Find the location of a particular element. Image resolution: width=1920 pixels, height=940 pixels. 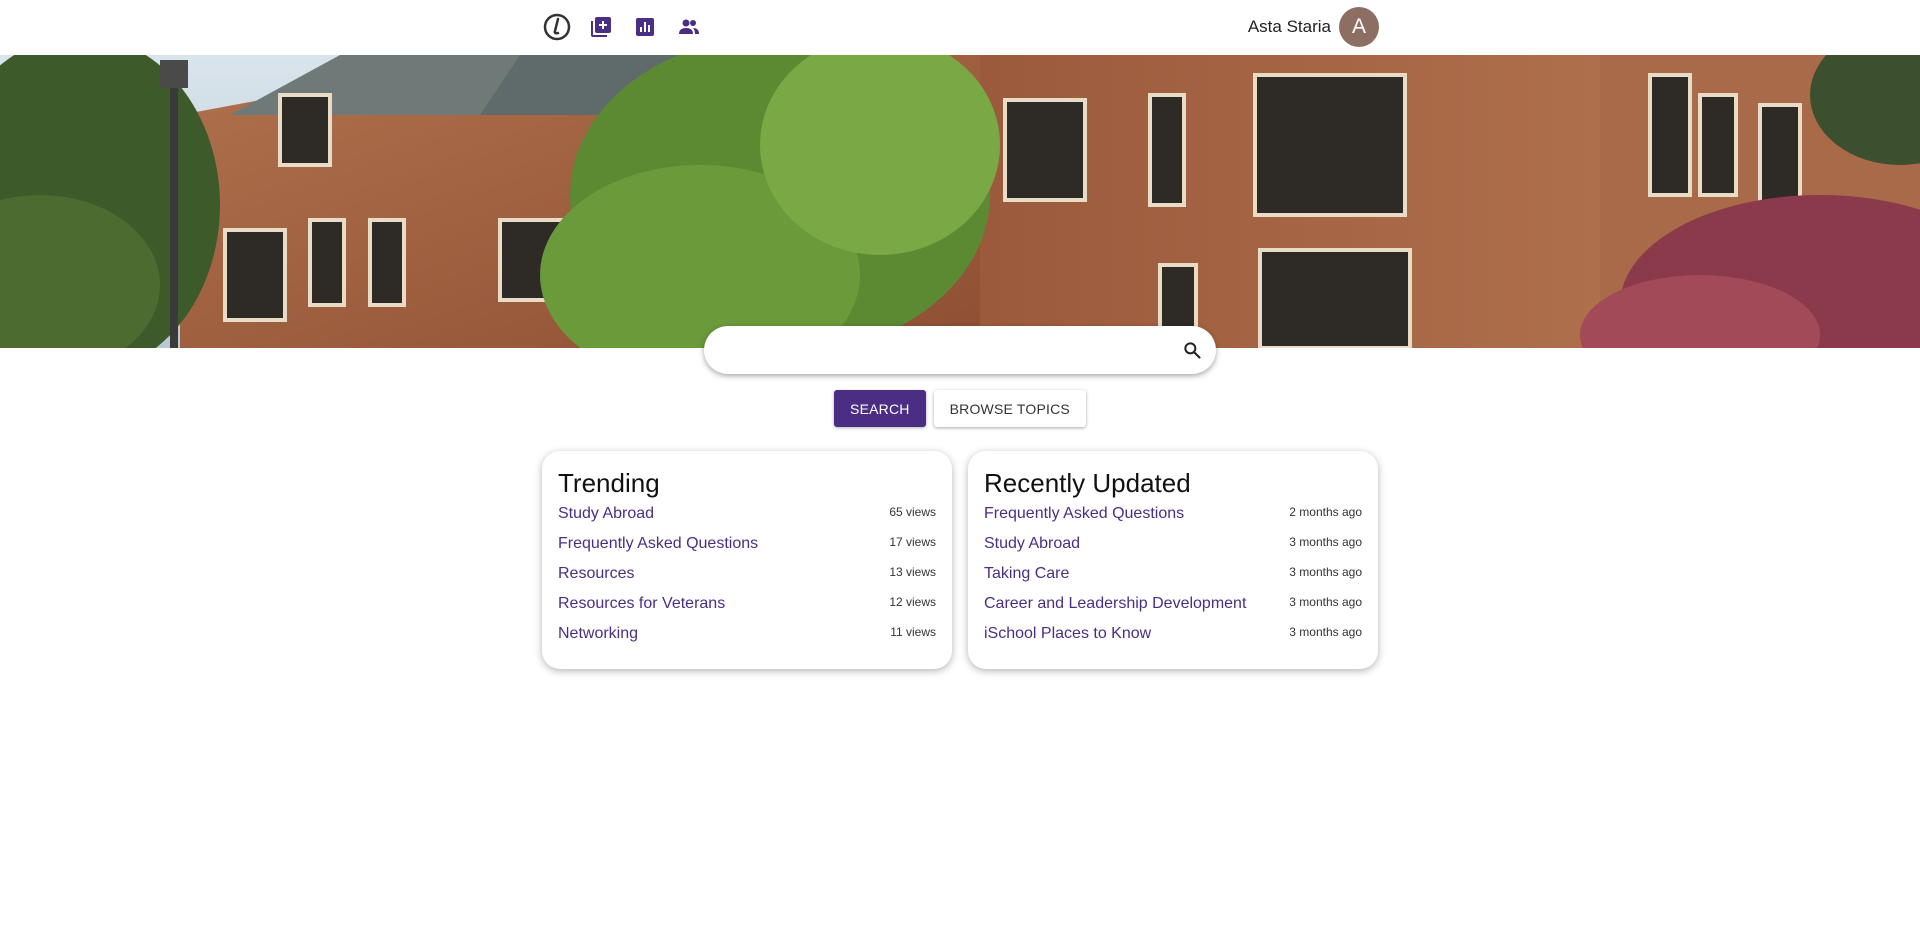

trending-link: Networking is located at coordinates (598, 634).